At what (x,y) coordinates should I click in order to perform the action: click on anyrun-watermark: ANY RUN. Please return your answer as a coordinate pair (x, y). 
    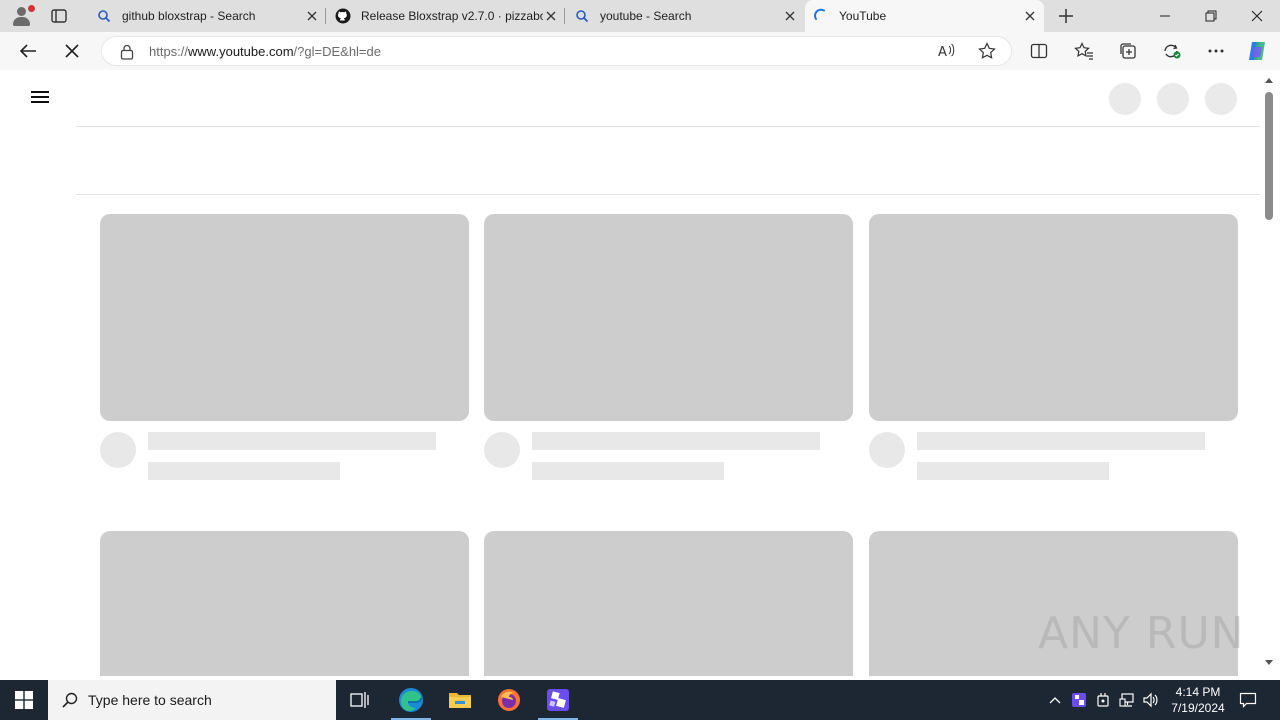
    Looking at the image, I should click on (1141, 633).